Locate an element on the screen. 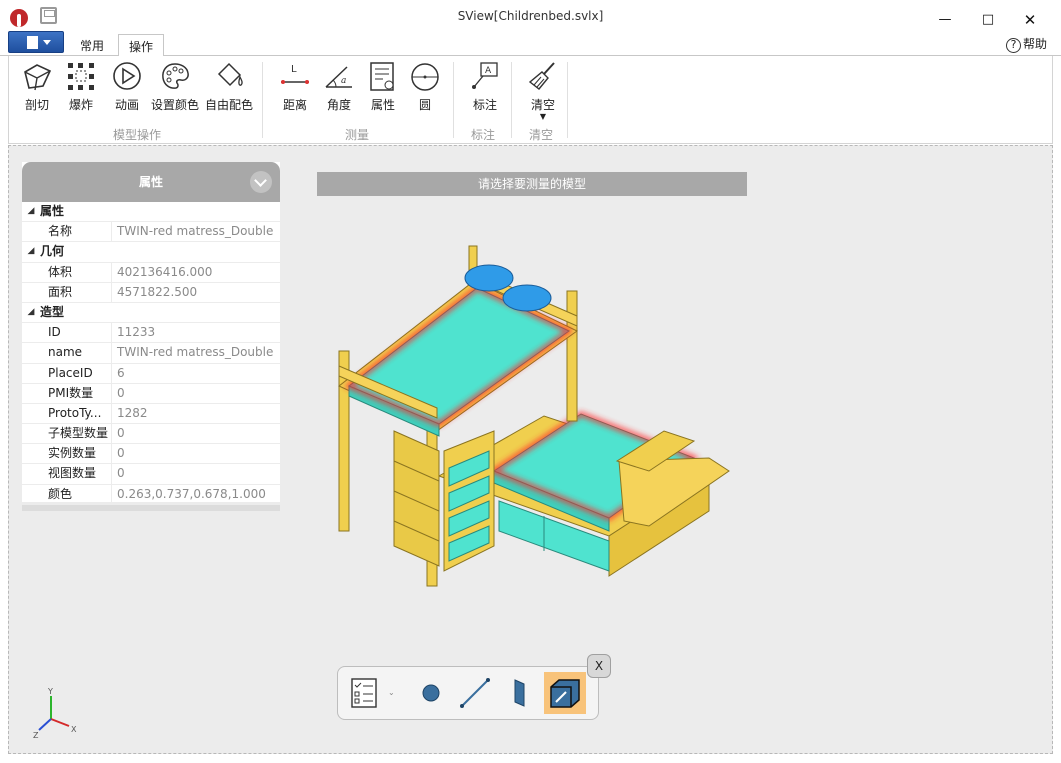  angle-button: a 角度 is located at coordinates (339, 86).